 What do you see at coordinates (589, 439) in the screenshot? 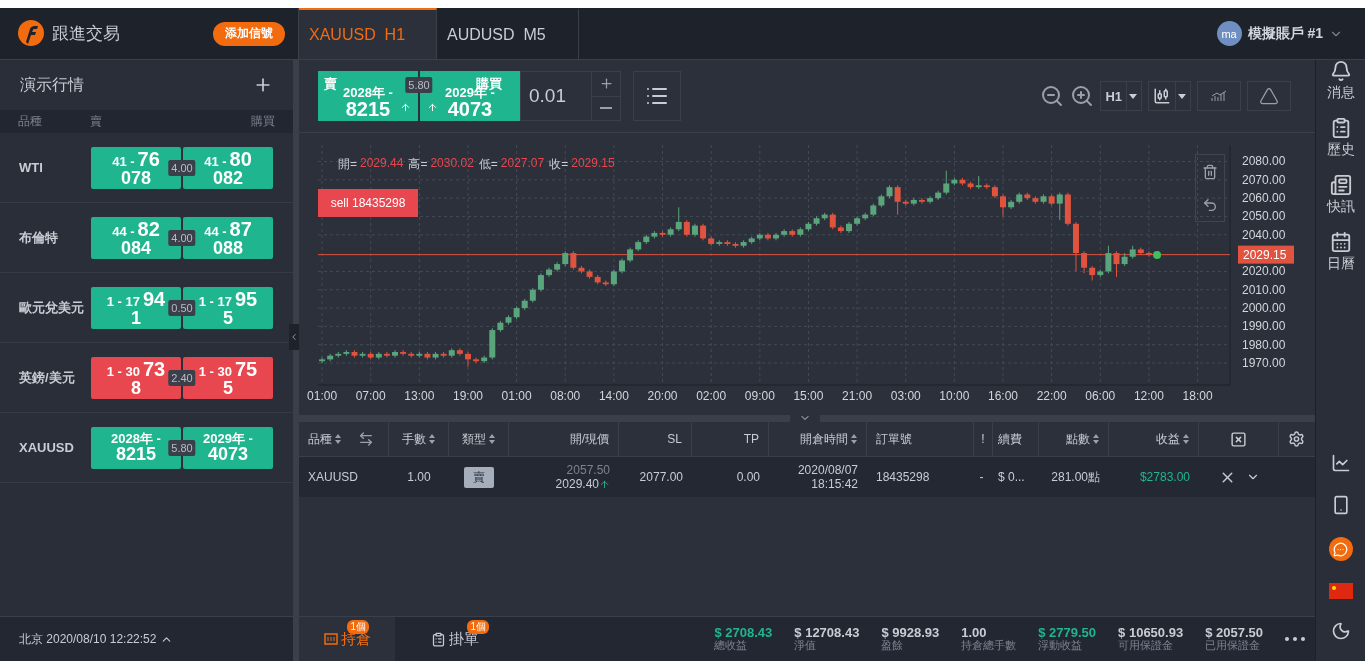
I see `column-header: 開/現價` at bounding box center [589, 439].